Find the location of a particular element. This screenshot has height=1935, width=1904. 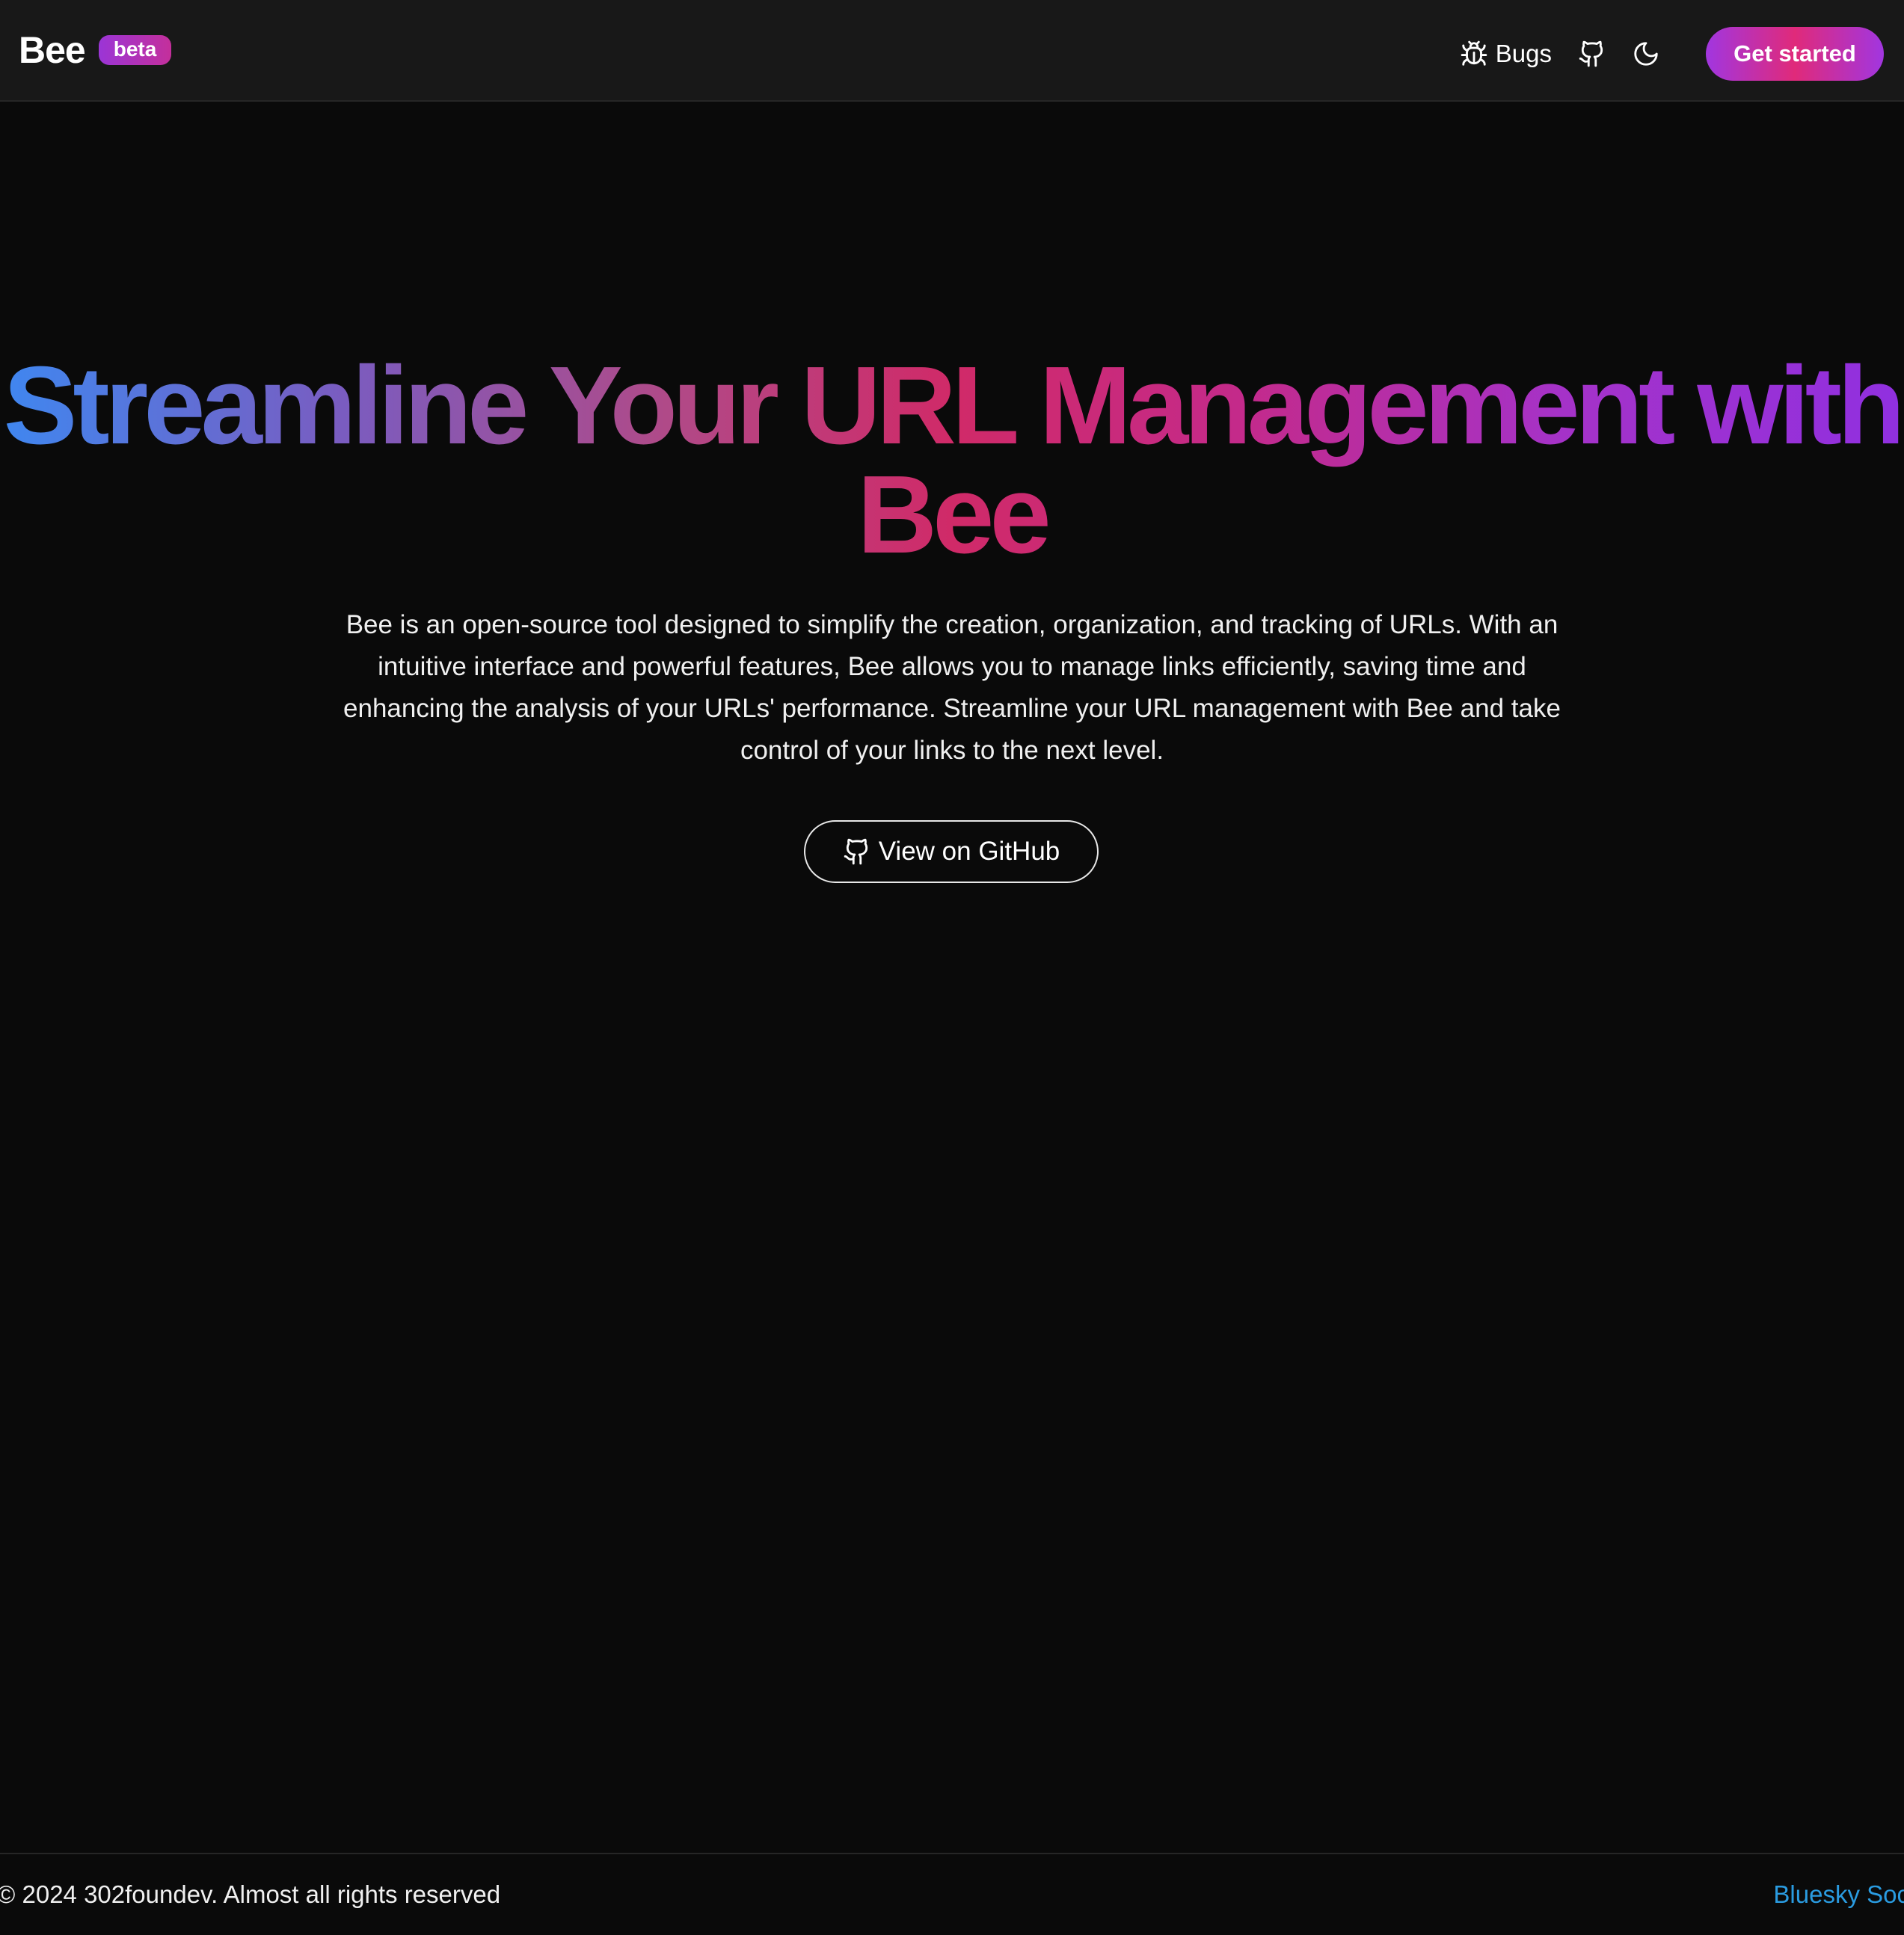

brand-name: Bee is located at coordinates (52, 50).